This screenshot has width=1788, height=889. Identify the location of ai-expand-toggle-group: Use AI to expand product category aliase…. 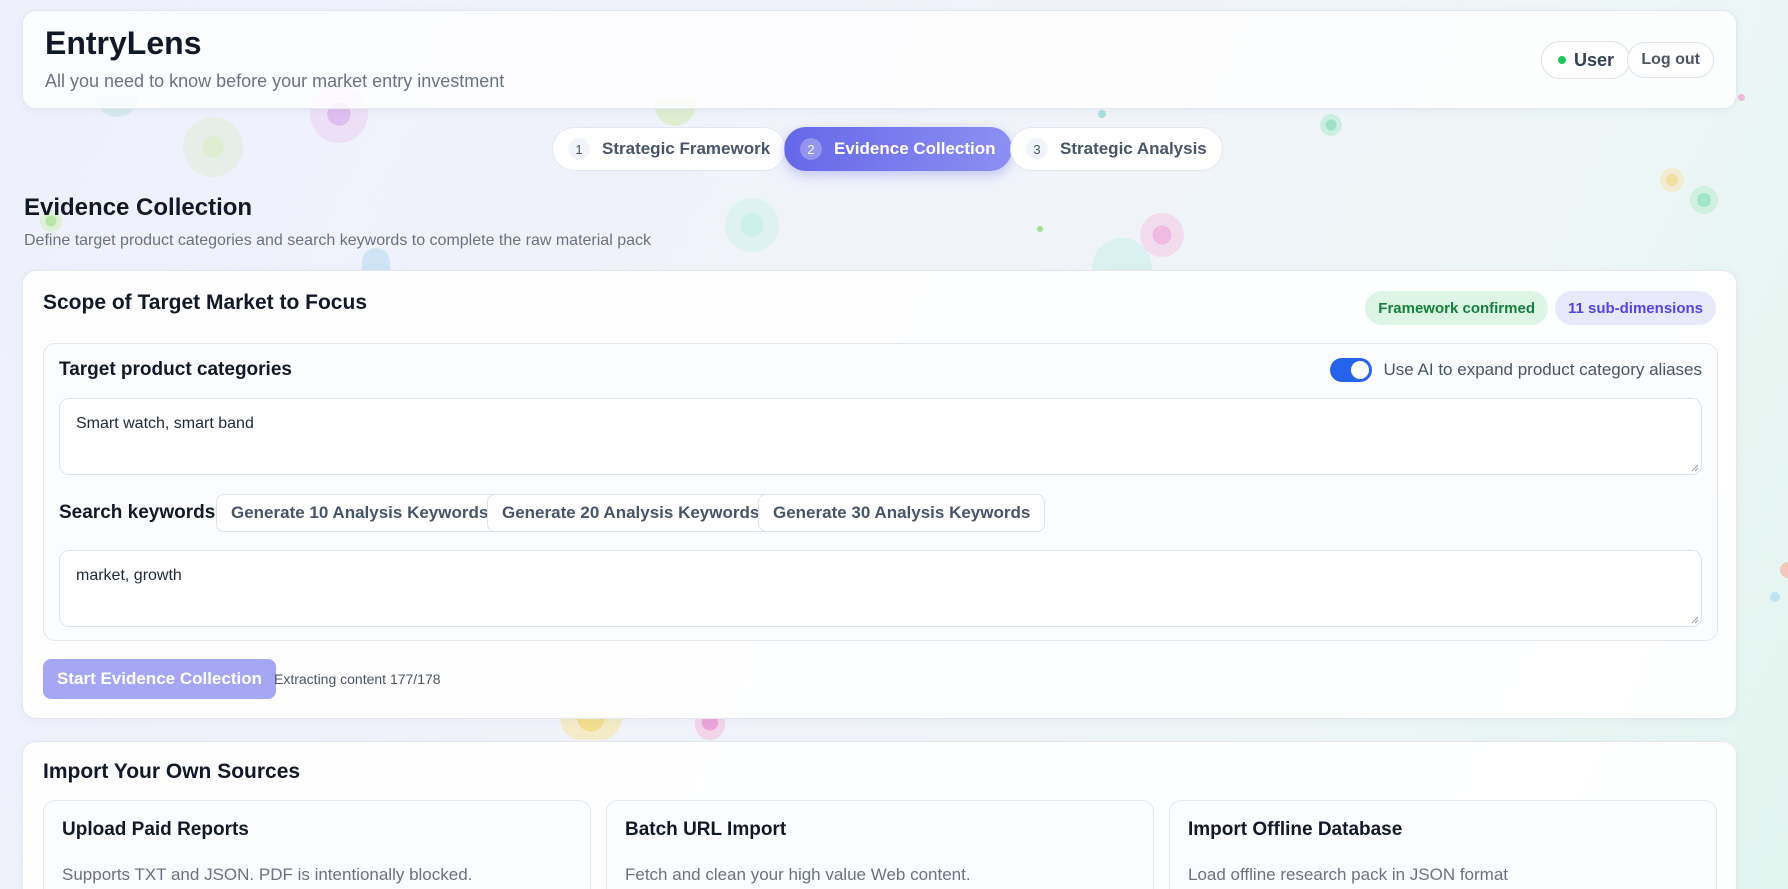
(1515, 370).